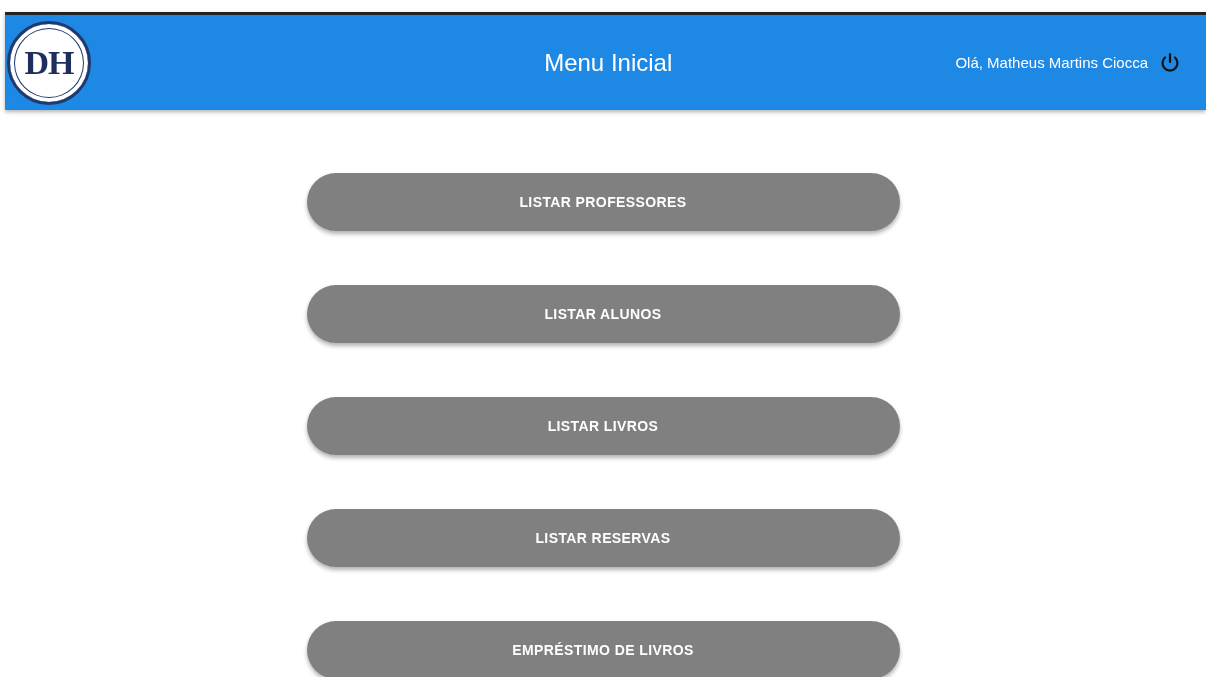  Describe the element at coordinates (49, 62) in the screenshot. I see `logo-text: DH` at that location.